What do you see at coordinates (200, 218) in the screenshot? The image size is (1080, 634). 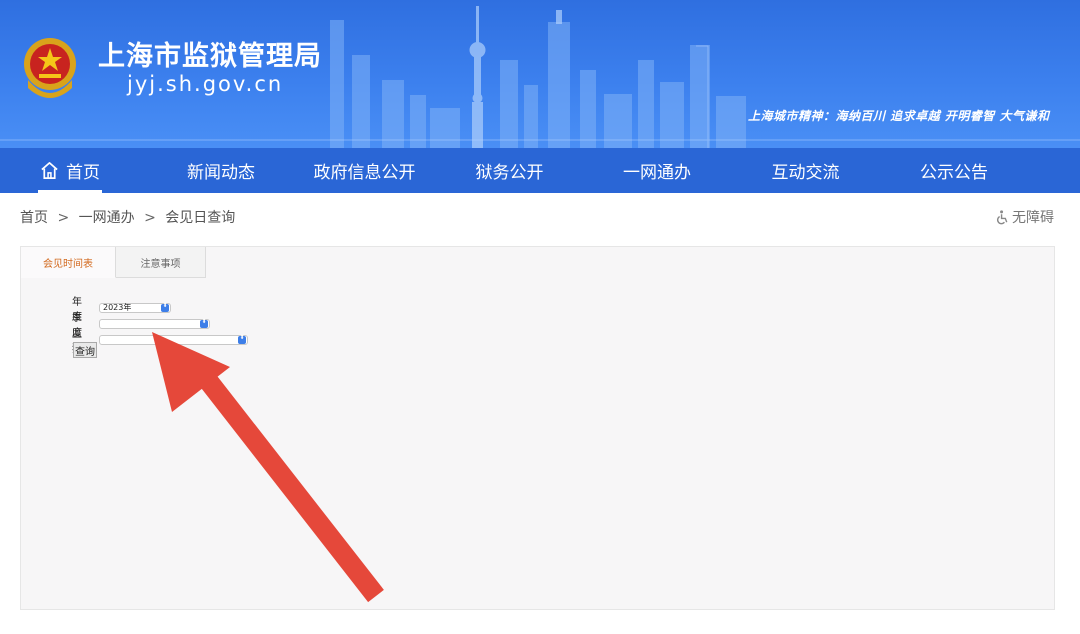 I see `breadcrumb-current: 会见日查询` at bounding box center [200, 218].